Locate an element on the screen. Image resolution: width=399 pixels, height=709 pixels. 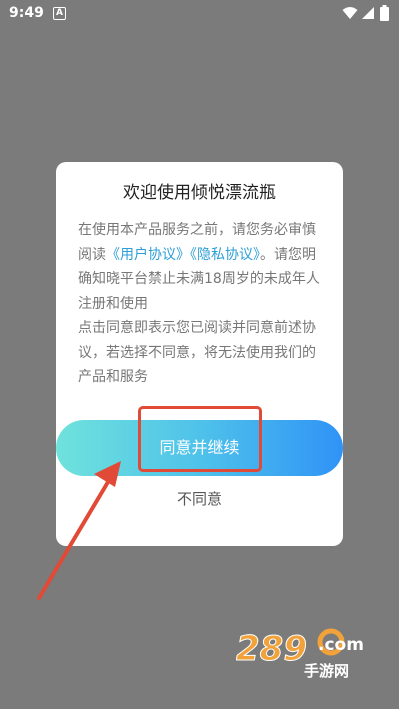
watermark-logo: 289 .com 手游网 is located at coordinates (300, 654).